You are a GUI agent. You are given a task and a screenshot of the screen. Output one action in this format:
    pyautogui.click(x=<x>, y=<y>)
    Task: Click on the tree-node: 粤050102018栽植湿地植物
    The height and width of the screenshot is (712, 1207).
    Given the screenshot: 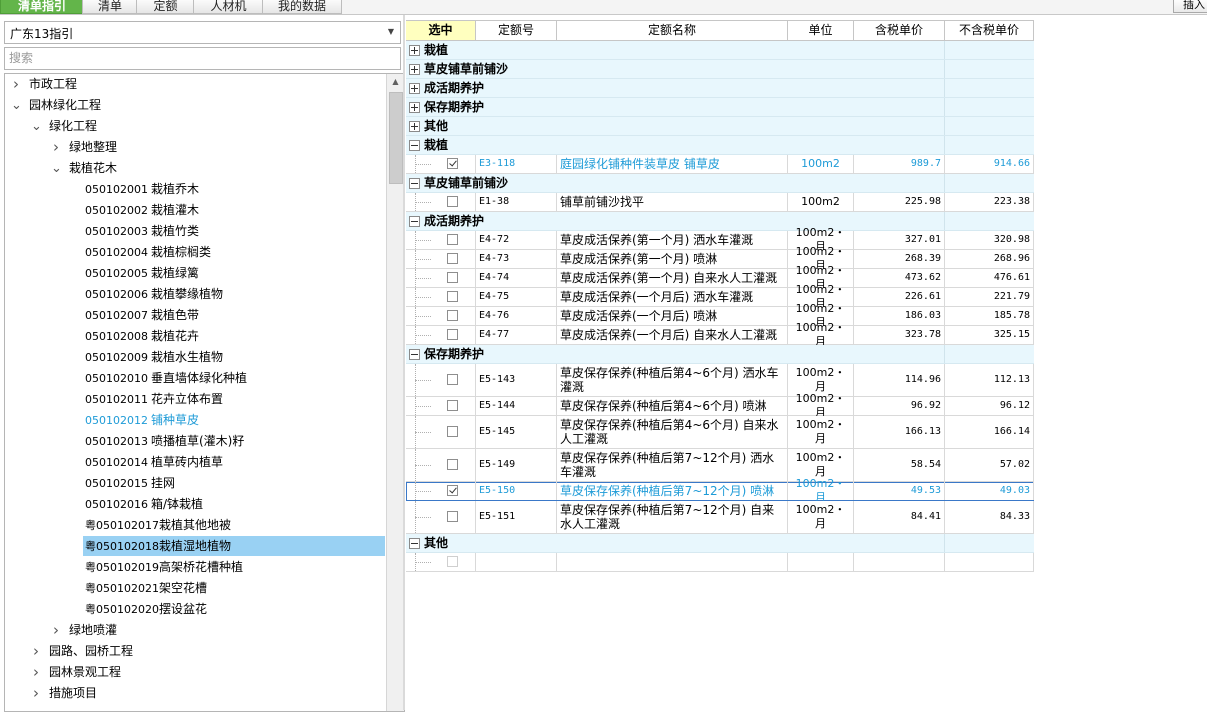 What is the action you would take?
    pyautogui.click(x=195, y=546)
    